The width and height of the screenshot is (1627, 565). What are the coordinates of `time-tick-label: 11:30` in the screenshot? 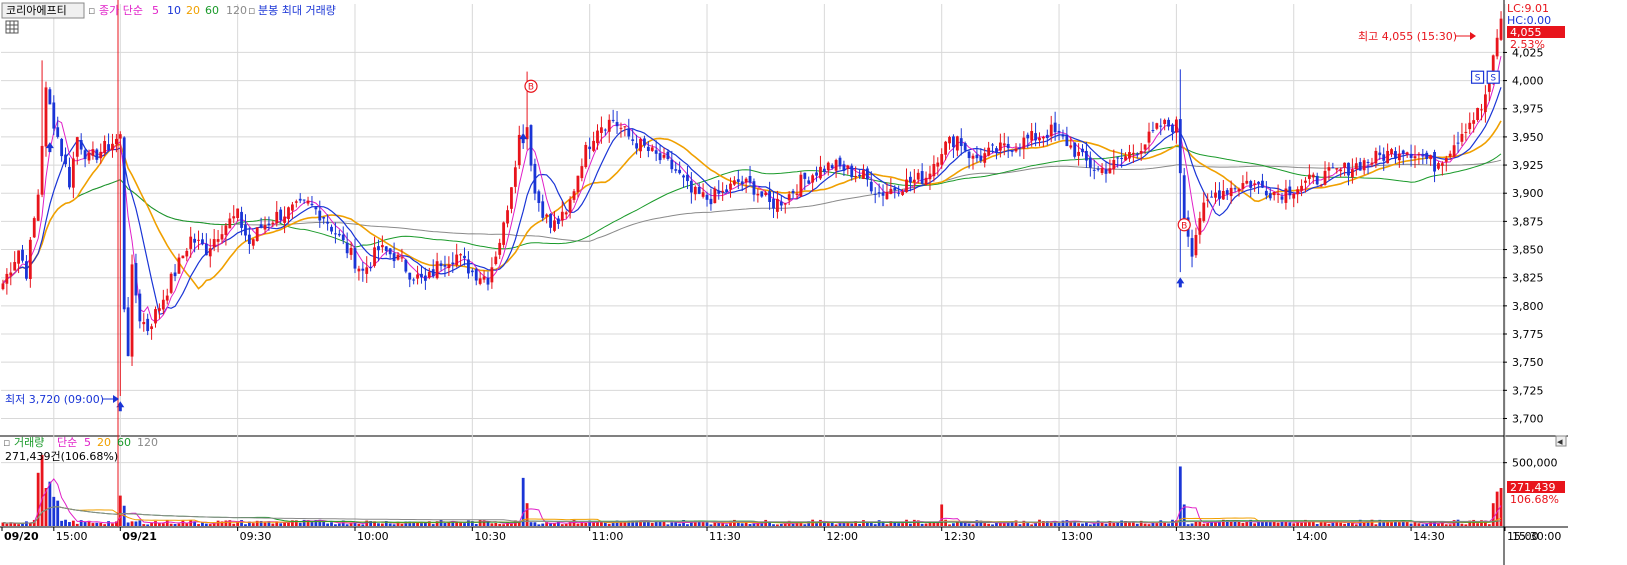 It's located at (725, 536).